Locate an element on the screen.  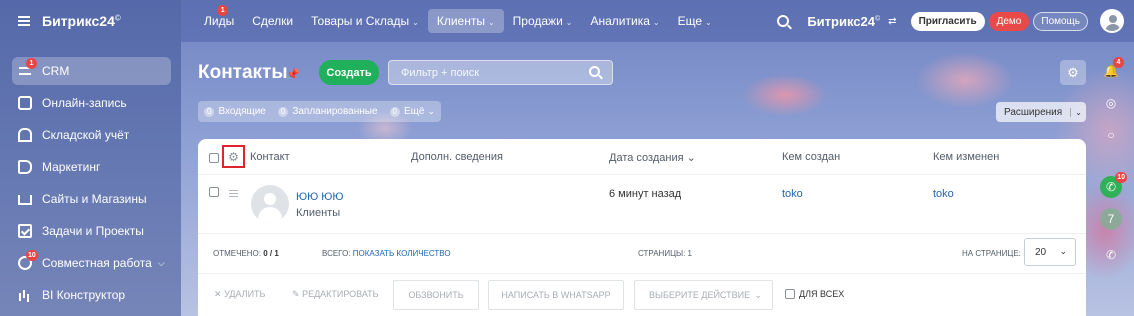
warehouse-icon is located at coordinates (25, 135).